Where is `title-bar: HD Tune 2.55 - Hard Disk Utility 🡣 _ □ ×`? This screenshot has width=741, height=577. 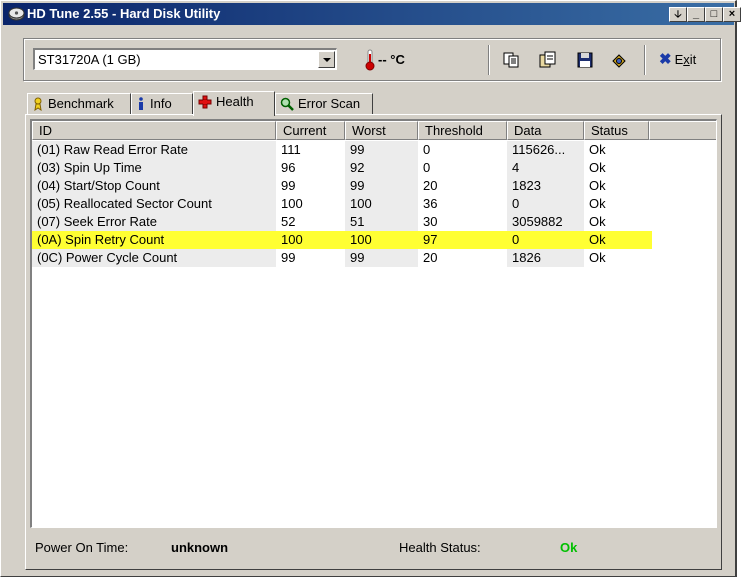
title-bar: HD Tune 2.55 - Hard Disk Utility 🡣 _ □ × is located at coordinates (372, 14).